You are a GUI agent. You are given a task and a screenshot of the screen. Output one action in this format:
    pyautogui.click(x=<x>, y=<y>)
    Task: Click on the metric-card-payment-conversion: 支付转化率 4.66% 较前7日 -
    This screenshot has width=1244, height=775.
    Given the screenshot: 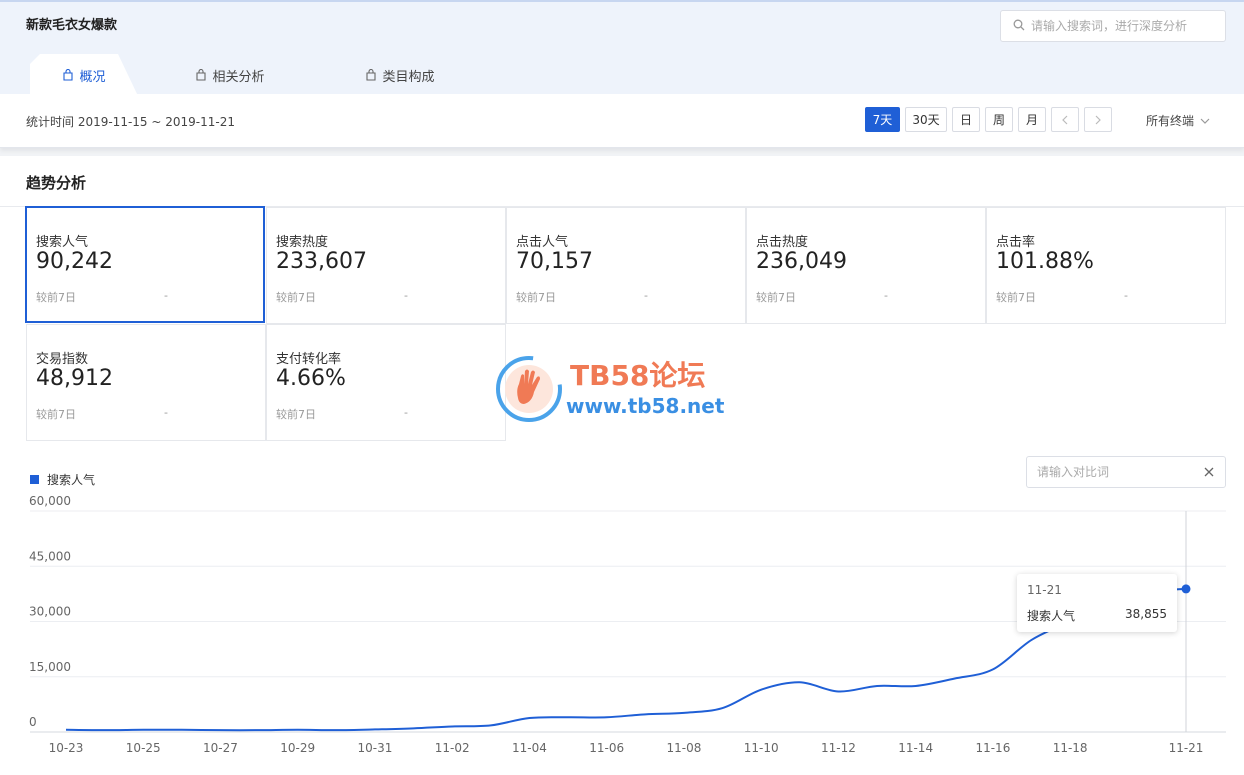 What is the action you would take?
    pyautogui.click(x=386, y=382)
    